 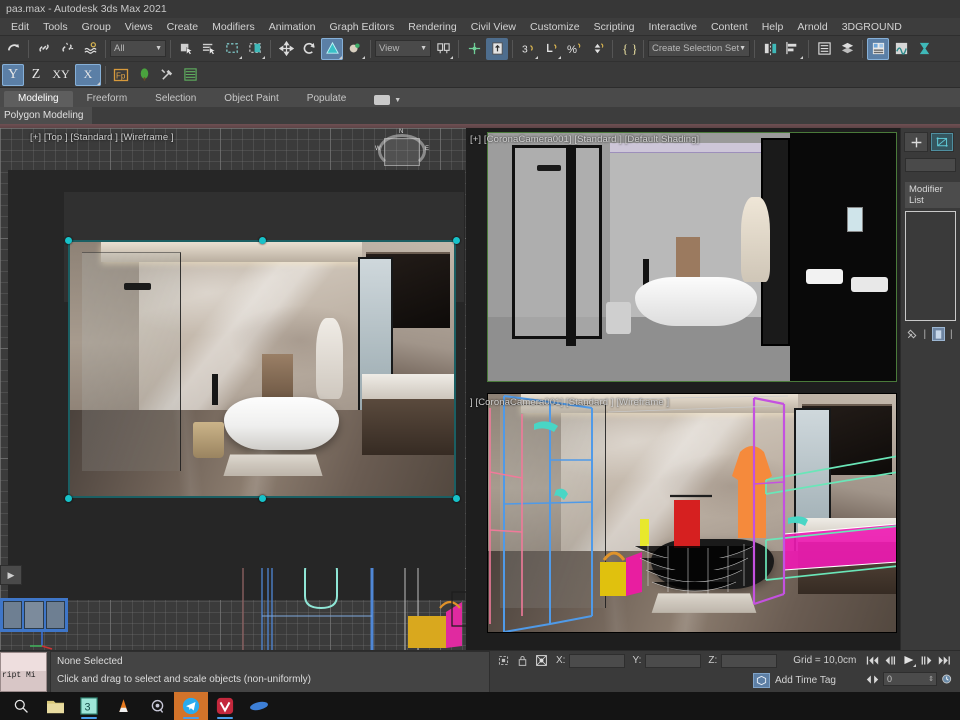 What do you see at coordinates (90, 49) in the screenshot?
I see `bind-to-space-warp-icon` at bounding box center [90, 49].